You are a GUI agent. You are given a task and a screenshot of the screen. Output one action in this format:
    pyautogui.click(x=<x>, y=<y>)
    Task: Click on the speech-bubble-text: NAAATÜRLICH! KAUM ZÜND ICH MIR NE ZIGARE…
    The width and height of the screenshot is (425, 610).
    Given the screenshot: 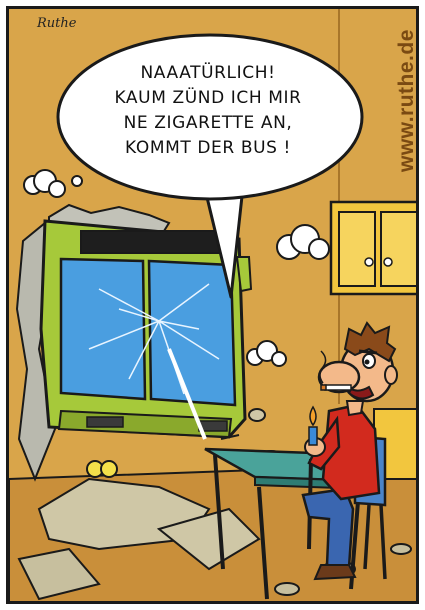 What is the action you would take?
    pyautogui.click(x=208, y=110)
    